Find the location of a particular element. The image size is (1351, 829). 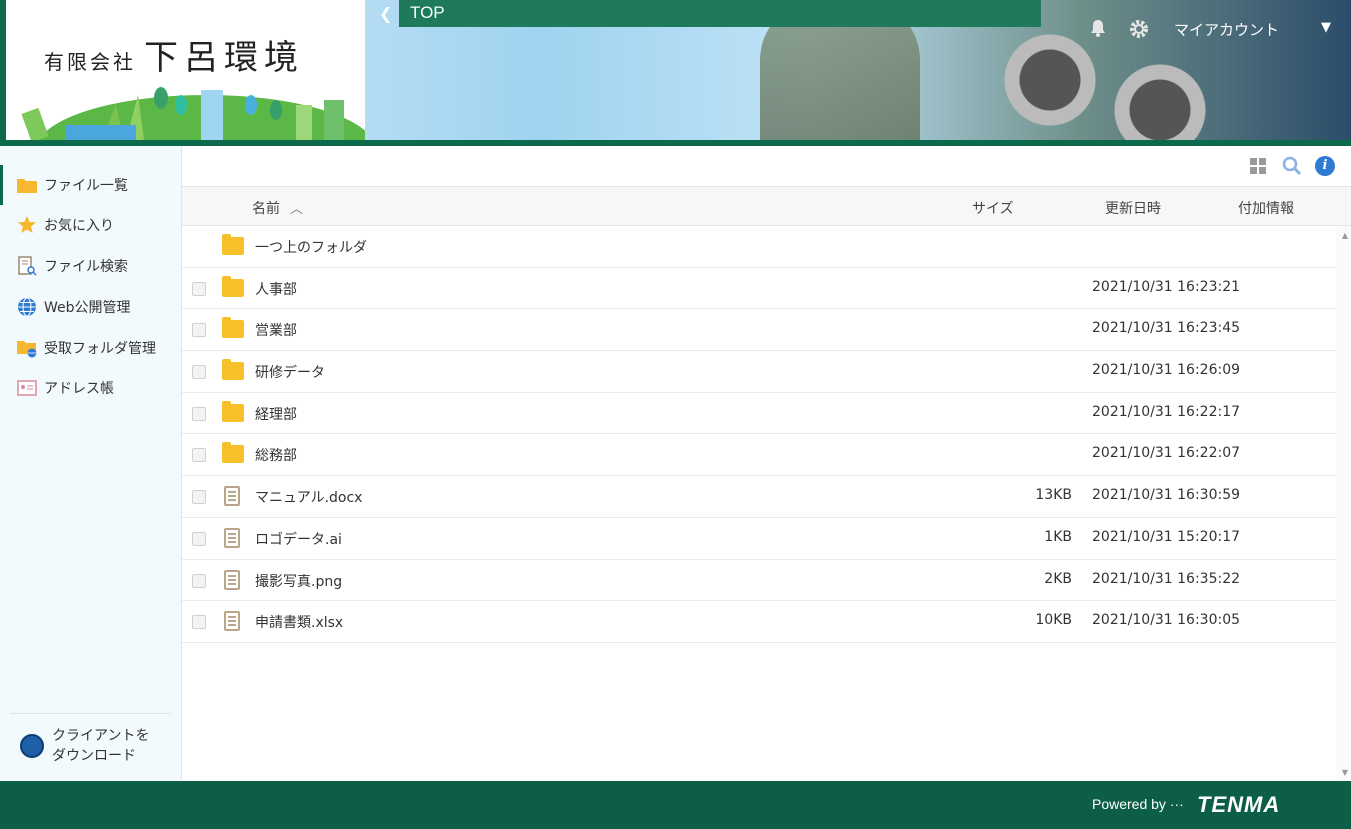

file-name: 経理部 is located at coordinates (276, 414).